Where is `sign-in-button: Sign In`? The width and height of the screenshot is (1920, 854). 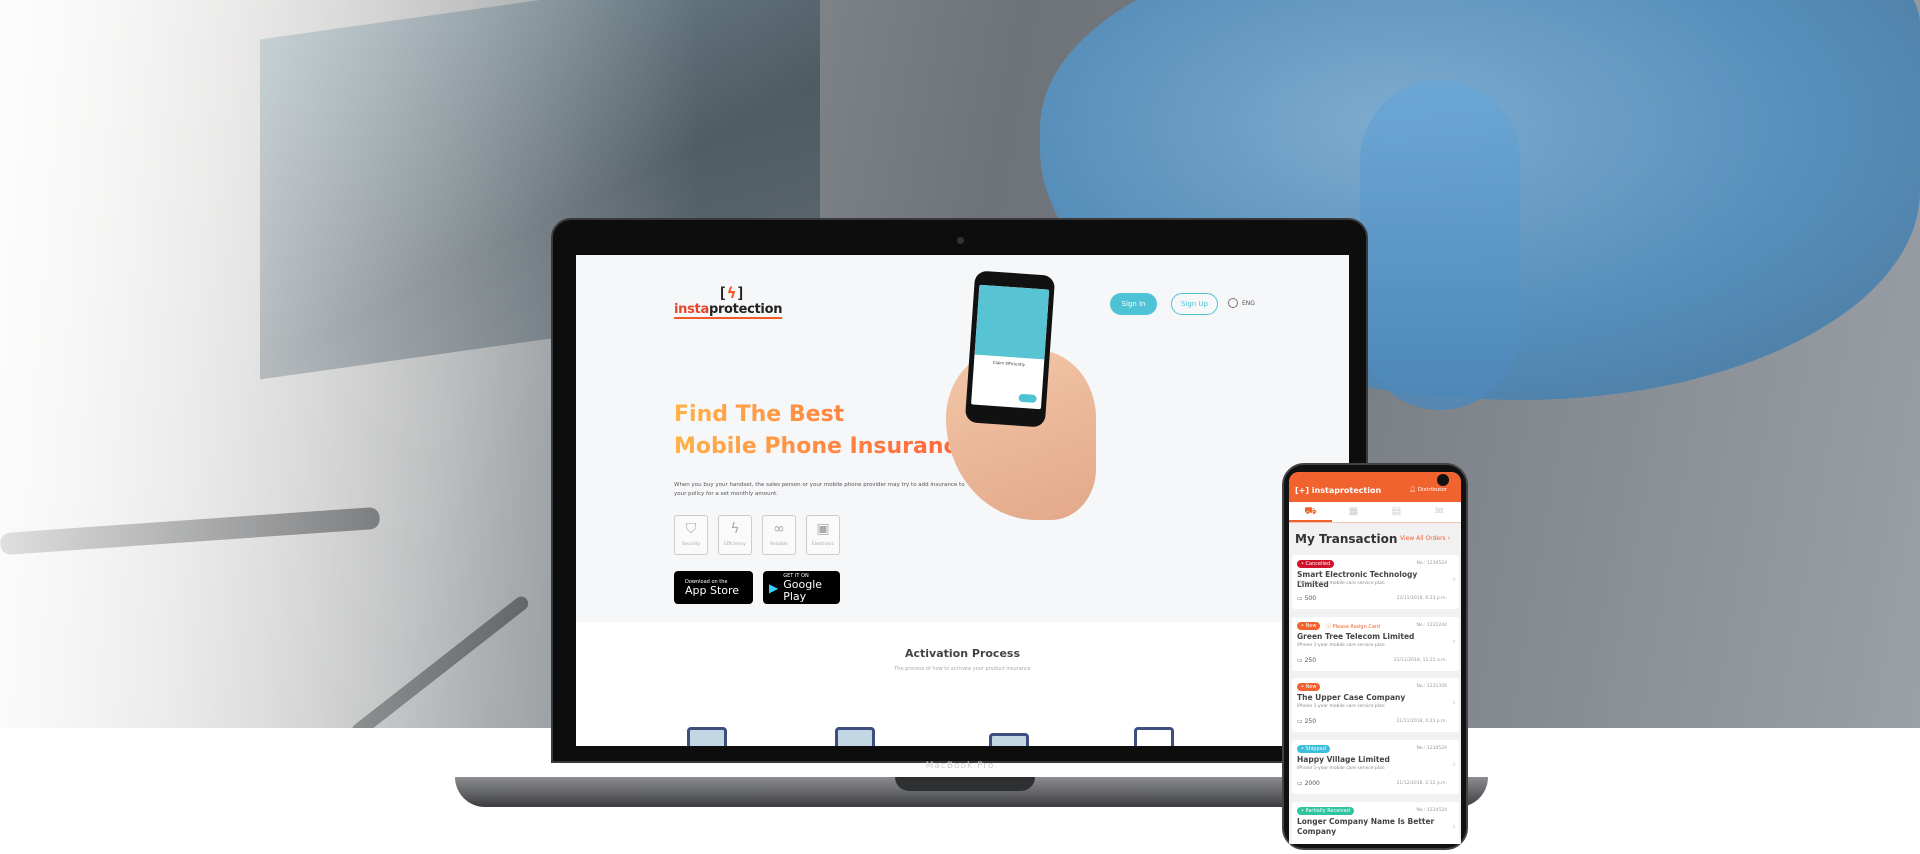
sign-in-button: Sign In is located at coordinates (1133, 304).